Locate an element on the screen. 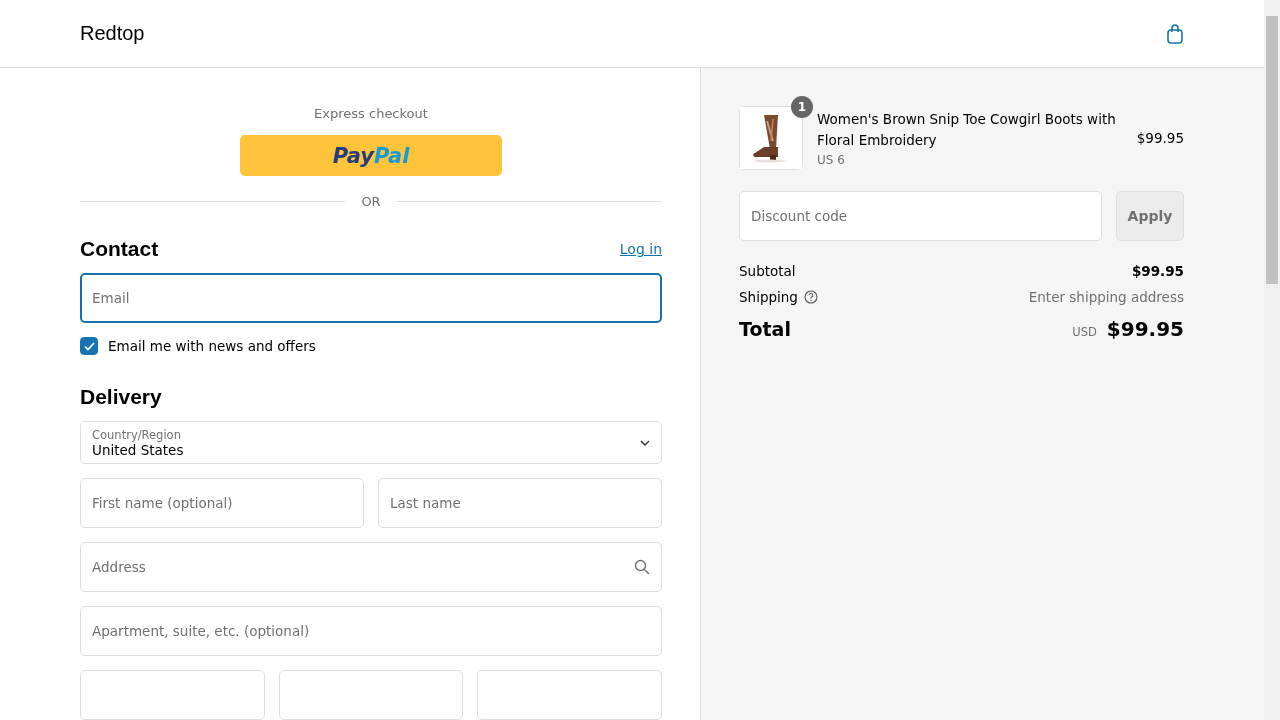 This screenshot has width=1280, height=720. email-field: Email is located at coordinates (371, 298).